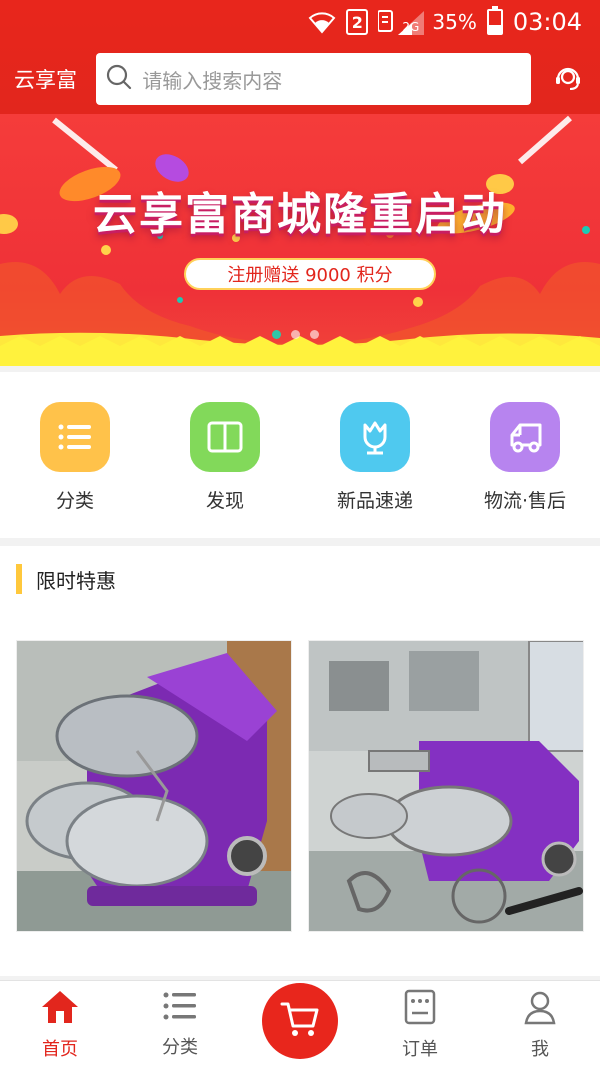 The height and width of the screenshot is (1067, 600). What do you see at coordinates (411, 27) in the screenshot?
I see `network-type: 2G` at bounding box center [411, 27].